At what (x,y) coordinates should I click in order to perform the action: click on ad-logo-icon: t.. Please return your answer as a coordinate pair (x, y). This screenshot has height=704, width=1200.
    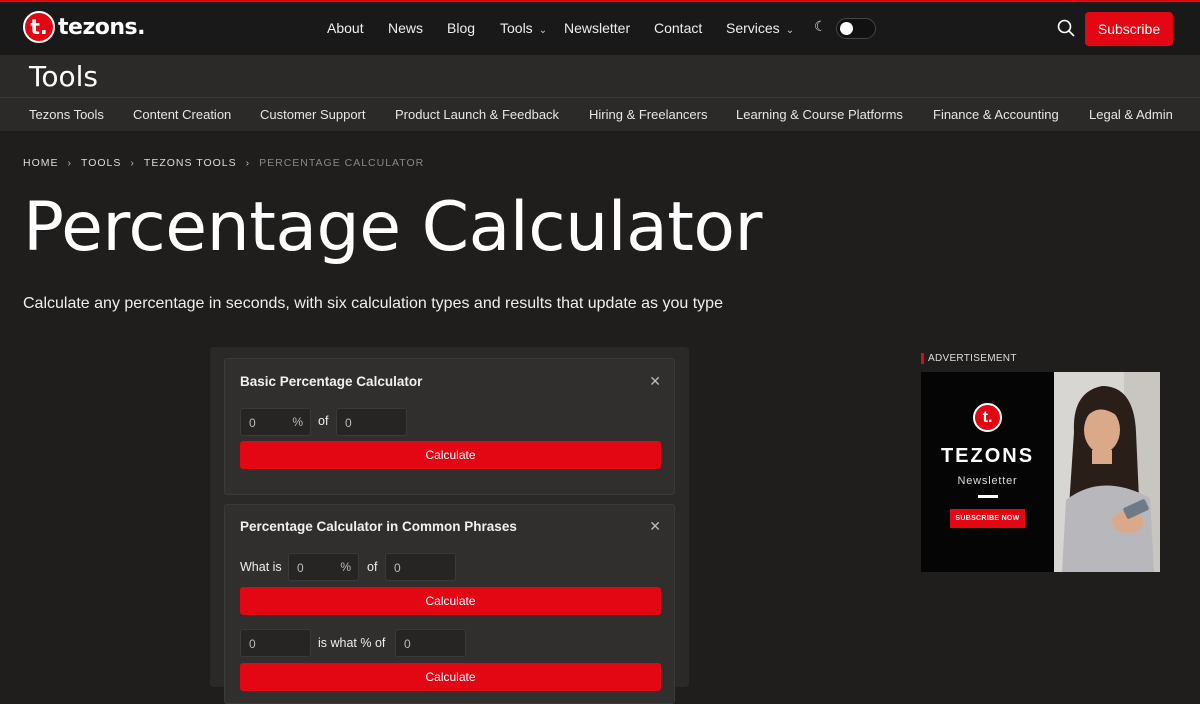
    Looking at the image, I should click on (987, 417).